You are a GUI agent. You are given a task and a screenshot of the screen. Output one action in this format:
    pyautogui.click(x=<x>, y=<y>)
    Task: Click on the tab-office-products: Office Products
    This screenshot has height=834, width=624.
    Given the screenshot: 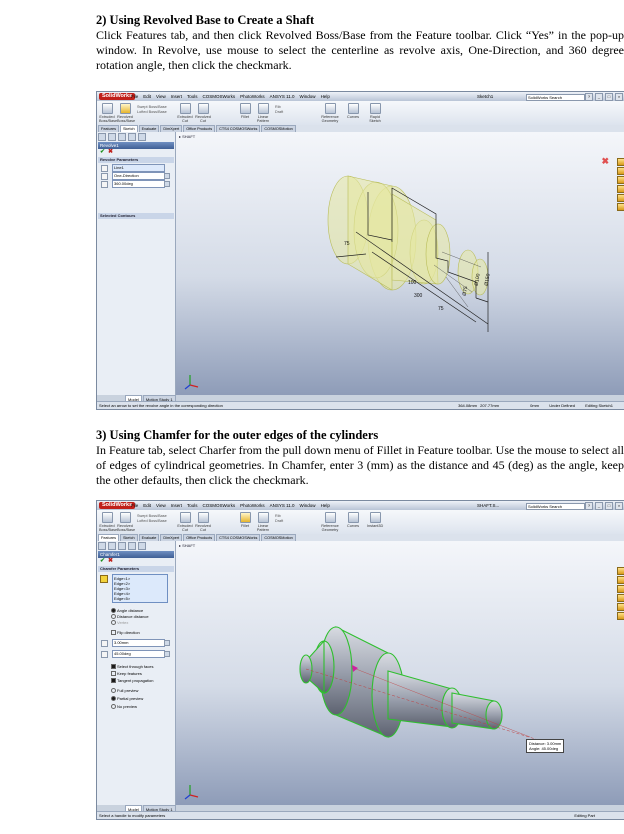 What is the action you would take?
    pyautogui.click(x=199, y=128)
    